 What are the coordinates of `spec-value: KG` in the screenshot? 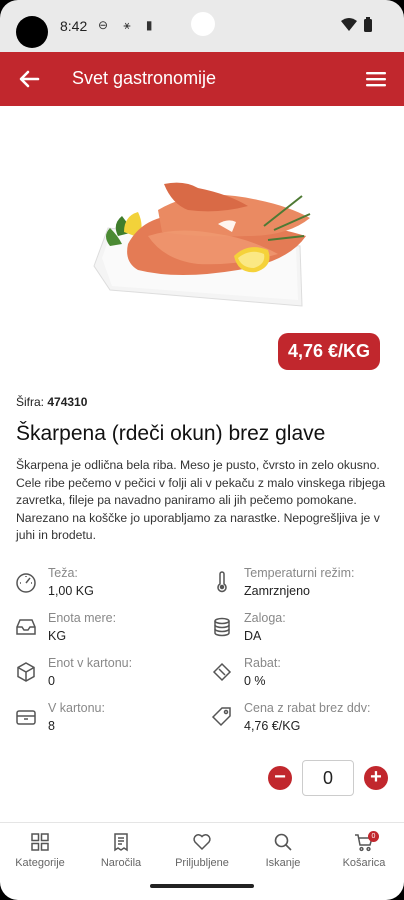 It's located at (57, 636).